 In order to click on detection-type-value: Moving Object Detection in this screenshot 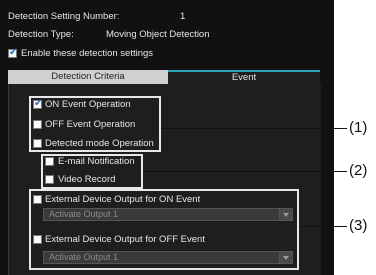, I will do `click(158, 34)`.